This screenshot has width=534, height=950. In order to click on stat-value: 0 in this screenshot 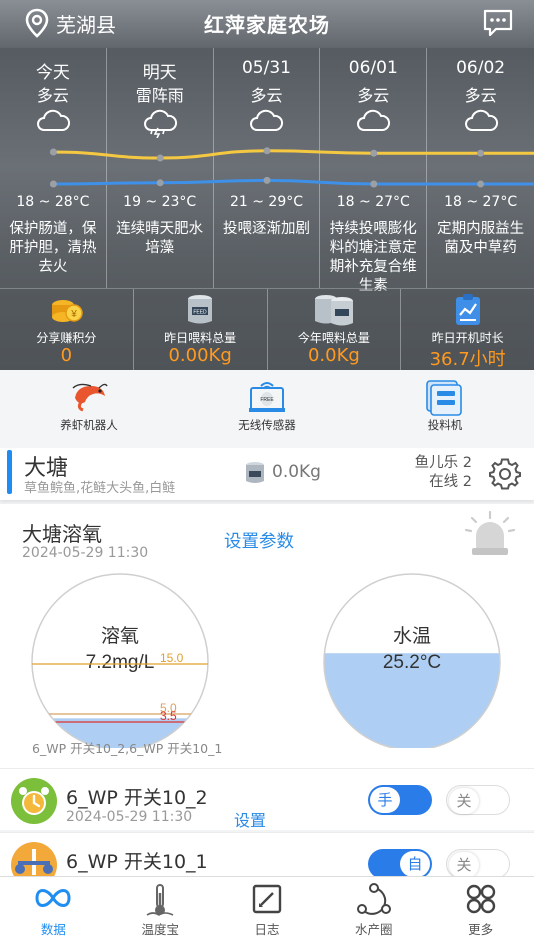, I will do `click(66, 355)`.